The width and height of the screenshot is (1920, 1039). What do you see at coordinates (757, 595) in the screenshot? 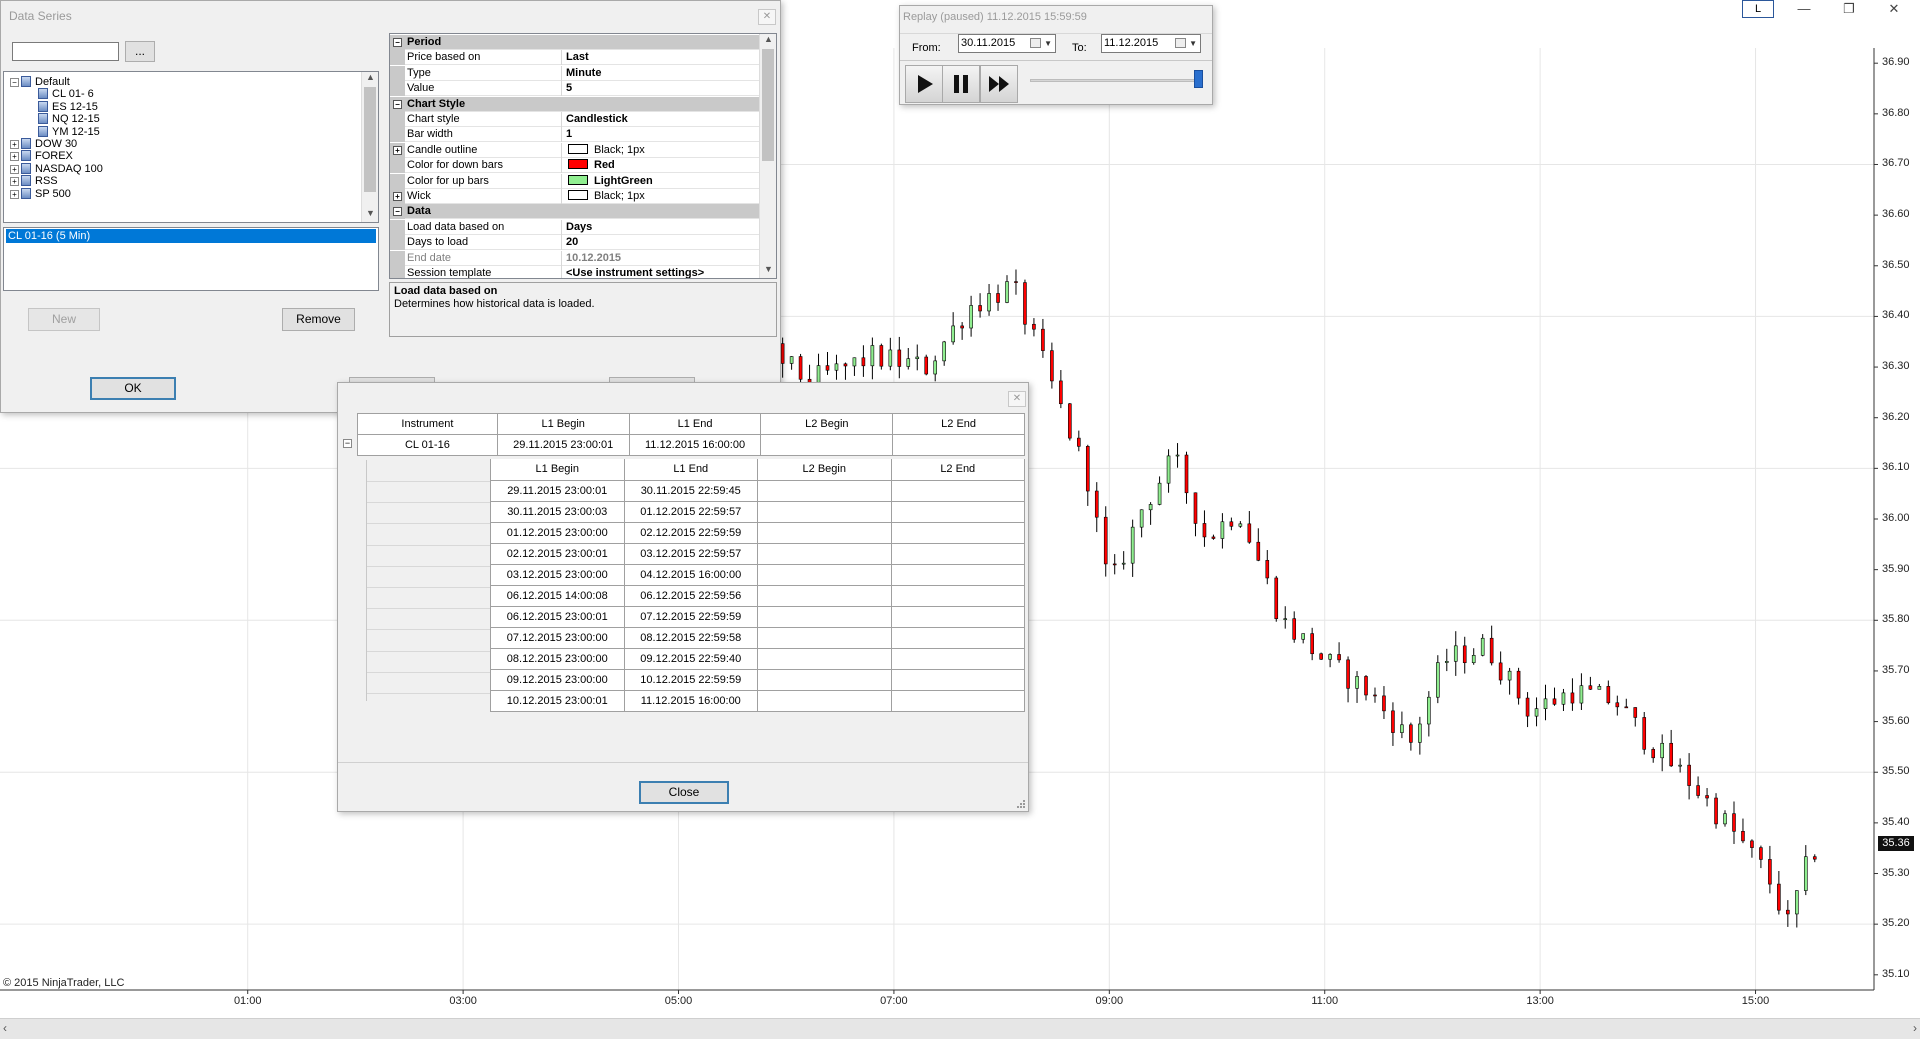
I see `table-row: 06.12.2015 14:00:08 06.12.2015 22:59:56` at bounding box center [757, 595].